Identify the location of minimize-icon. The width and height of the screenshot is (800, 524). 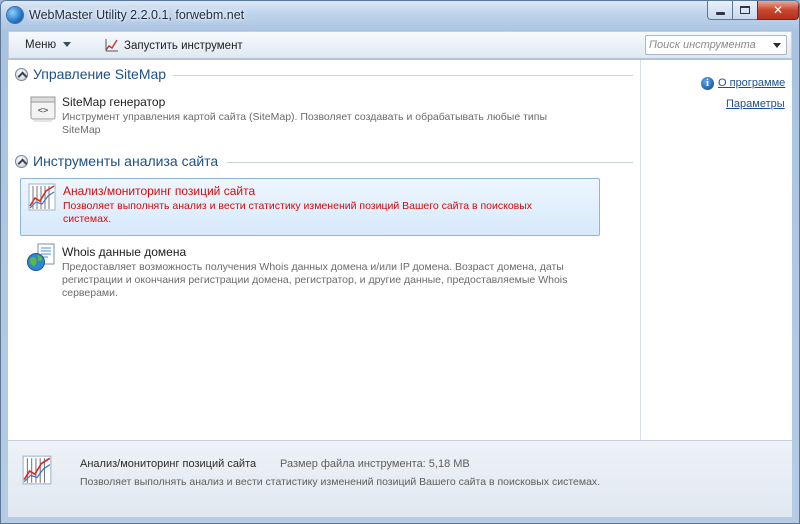
(720, 13).